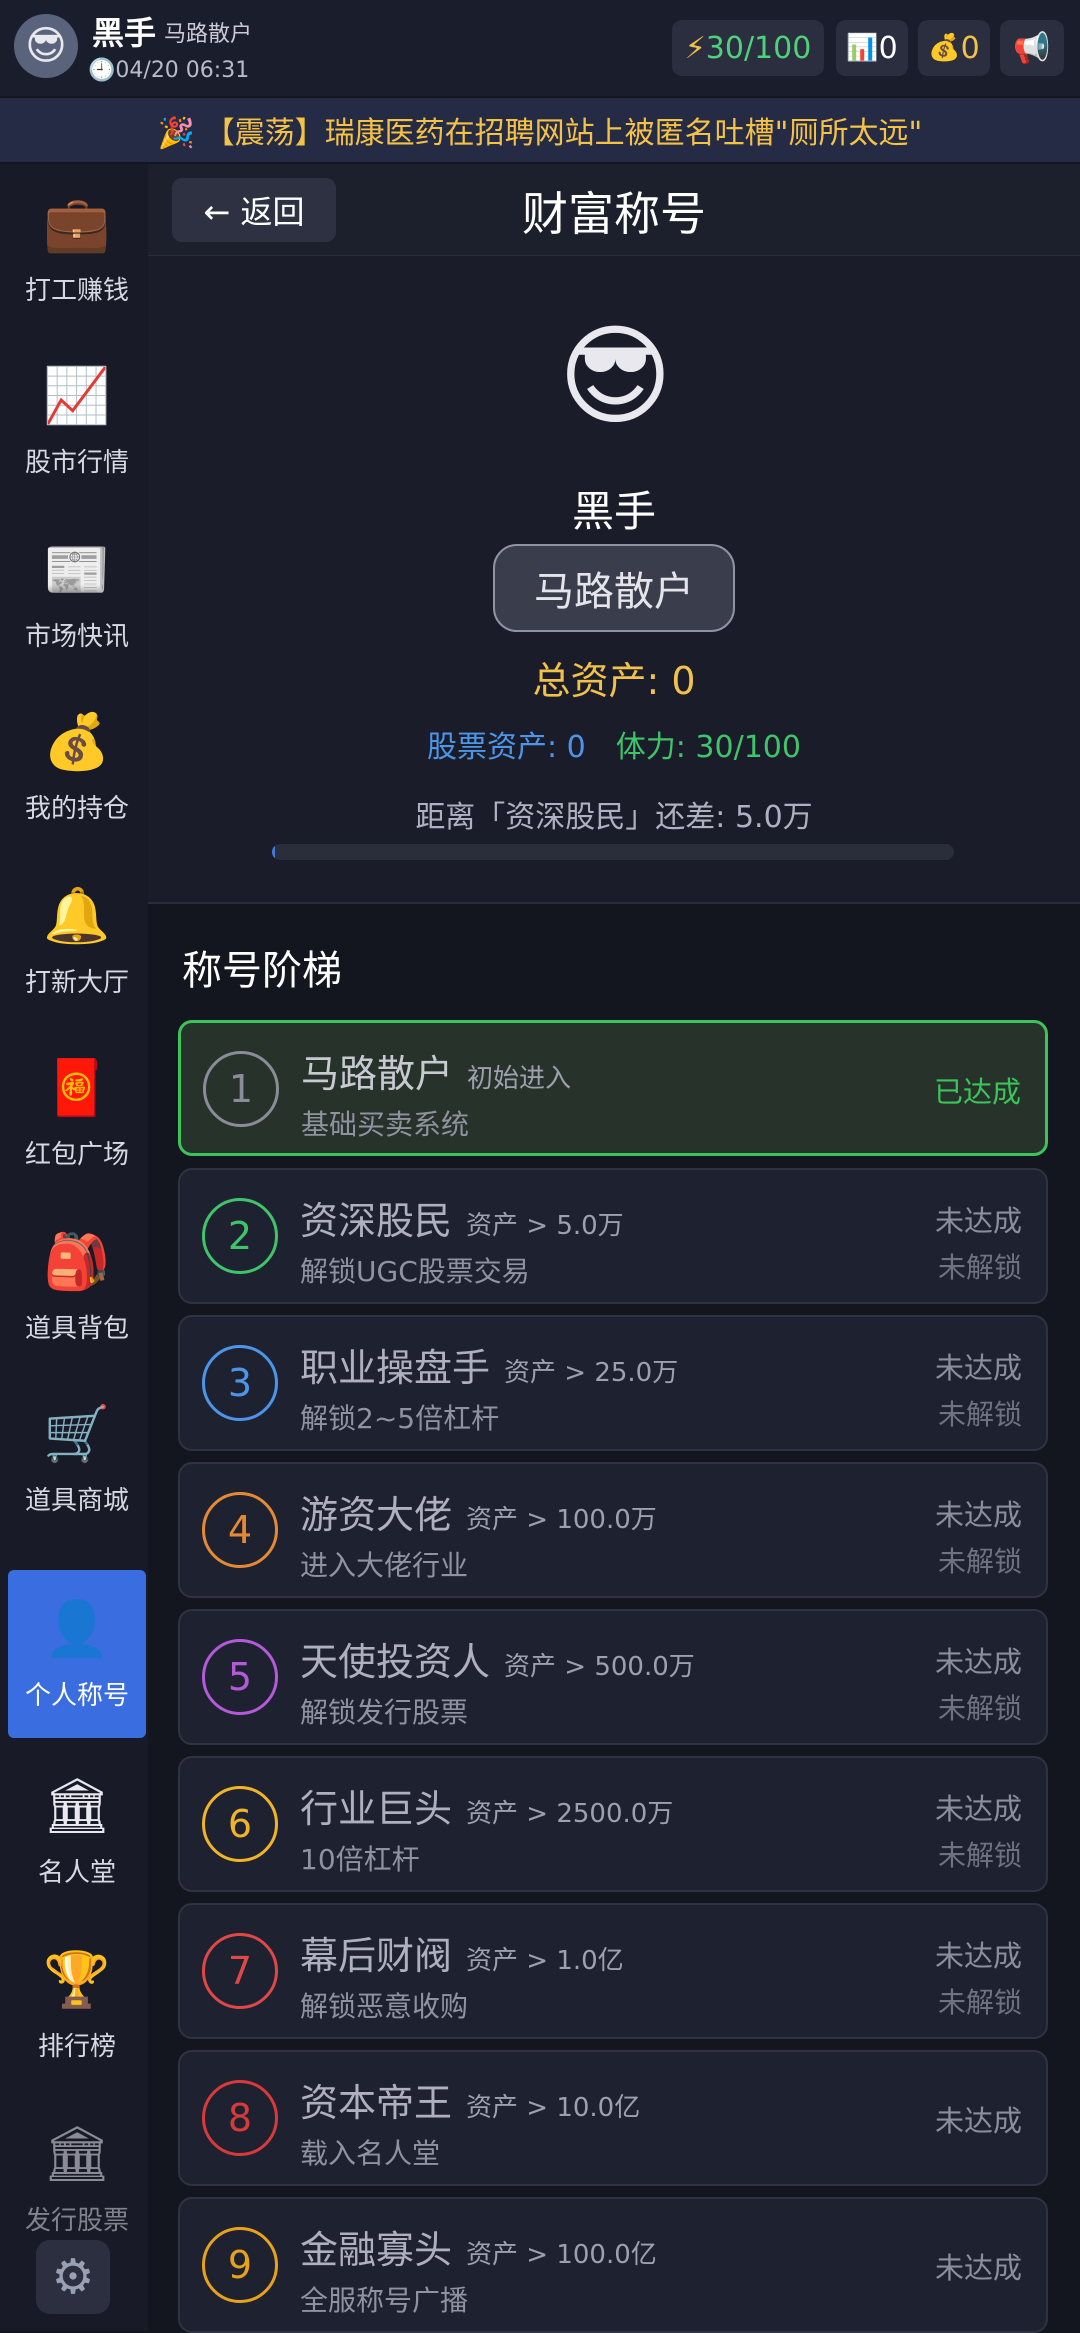  I want to click on rank-number: 5, so click(240, 1677).